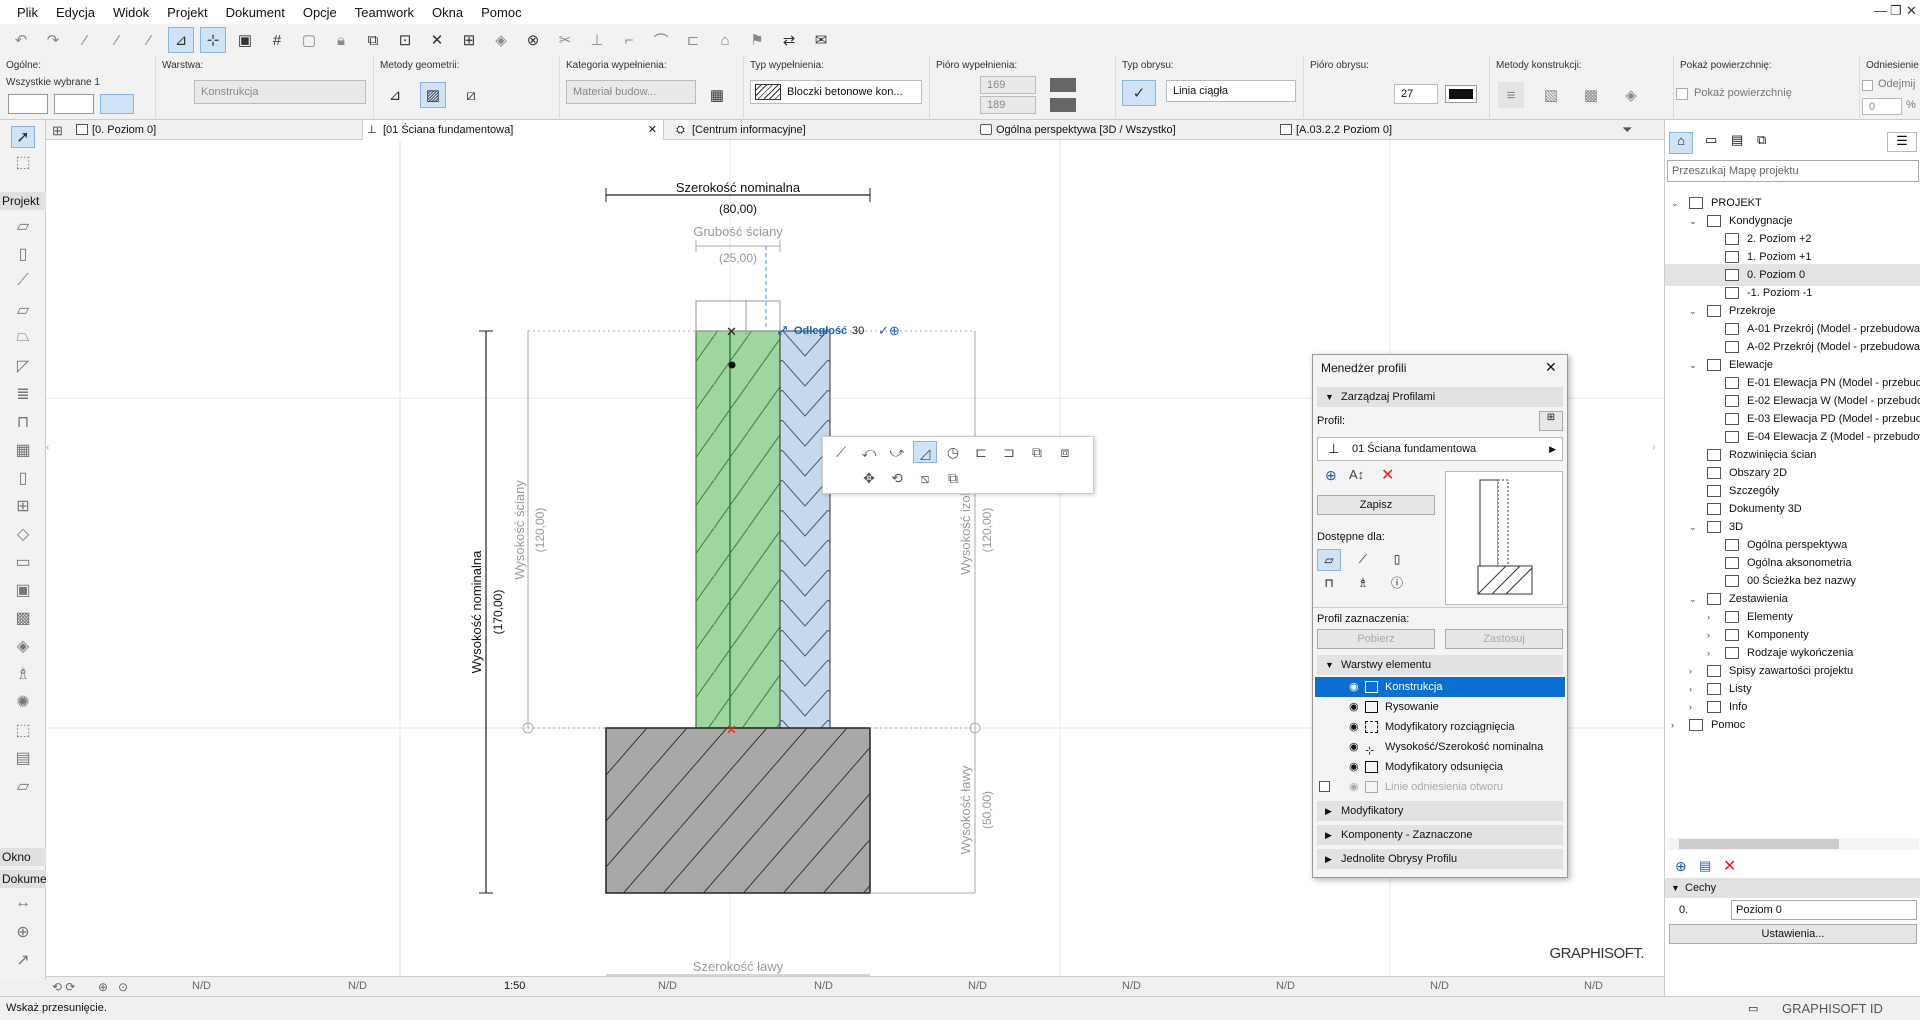  I want to click on inject-icon: ⁄, so click(117, 40).